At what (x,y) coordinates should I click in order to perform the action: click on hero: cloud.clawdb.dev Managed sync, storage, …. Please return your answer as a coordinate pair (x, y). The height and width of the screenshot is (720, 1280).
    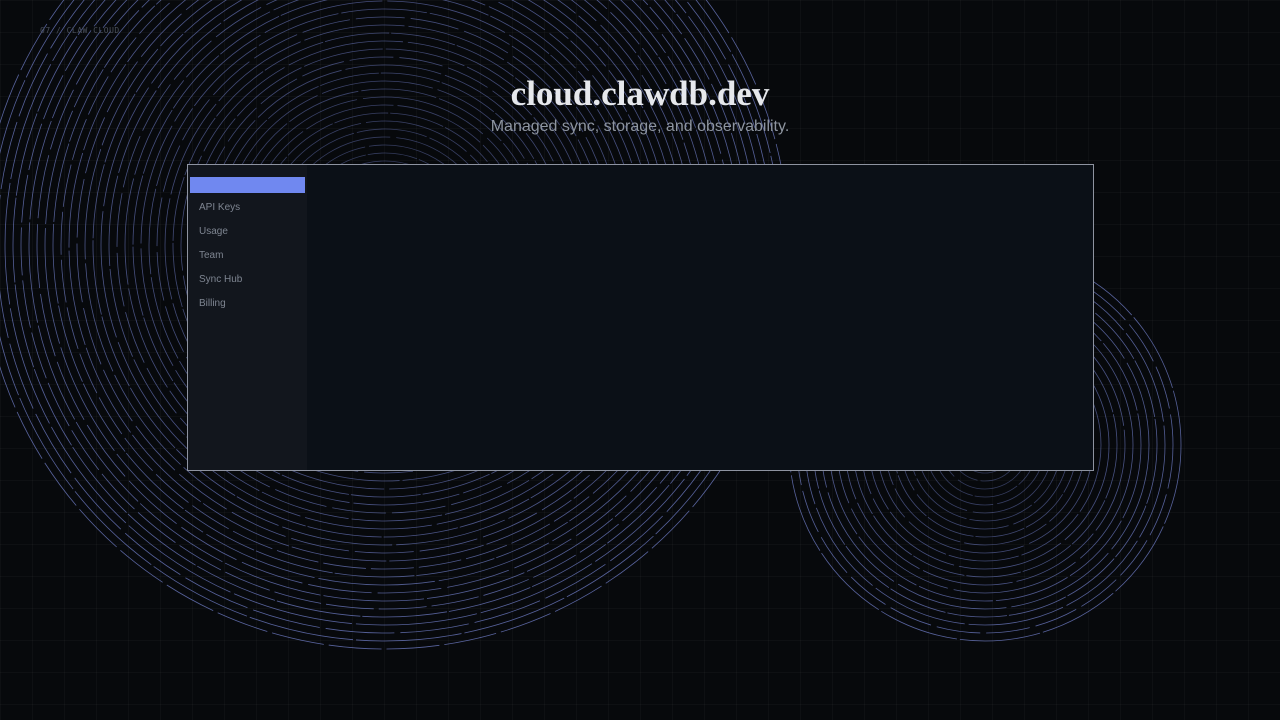
    Looking at the image, I should click on (640, 105).